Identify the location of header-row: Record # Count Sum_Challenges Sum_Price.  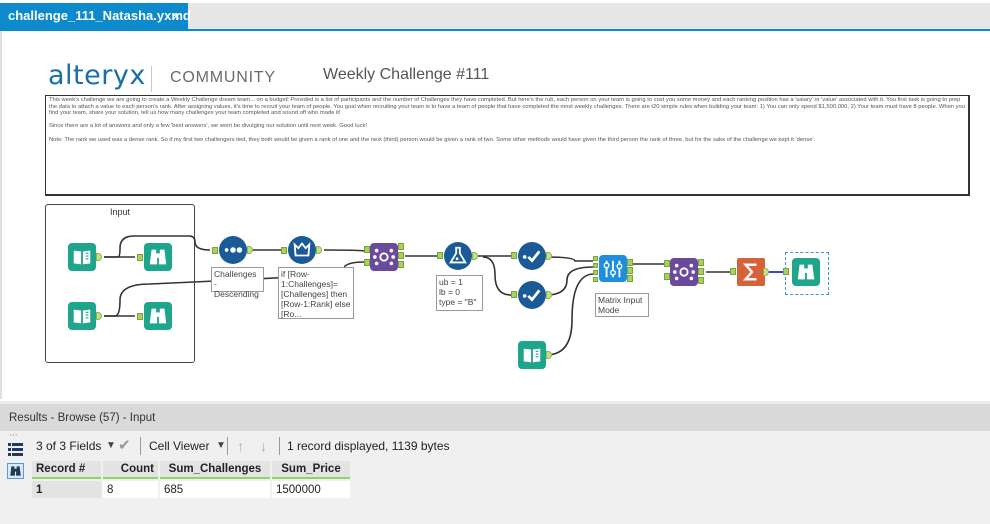
(191, 470).